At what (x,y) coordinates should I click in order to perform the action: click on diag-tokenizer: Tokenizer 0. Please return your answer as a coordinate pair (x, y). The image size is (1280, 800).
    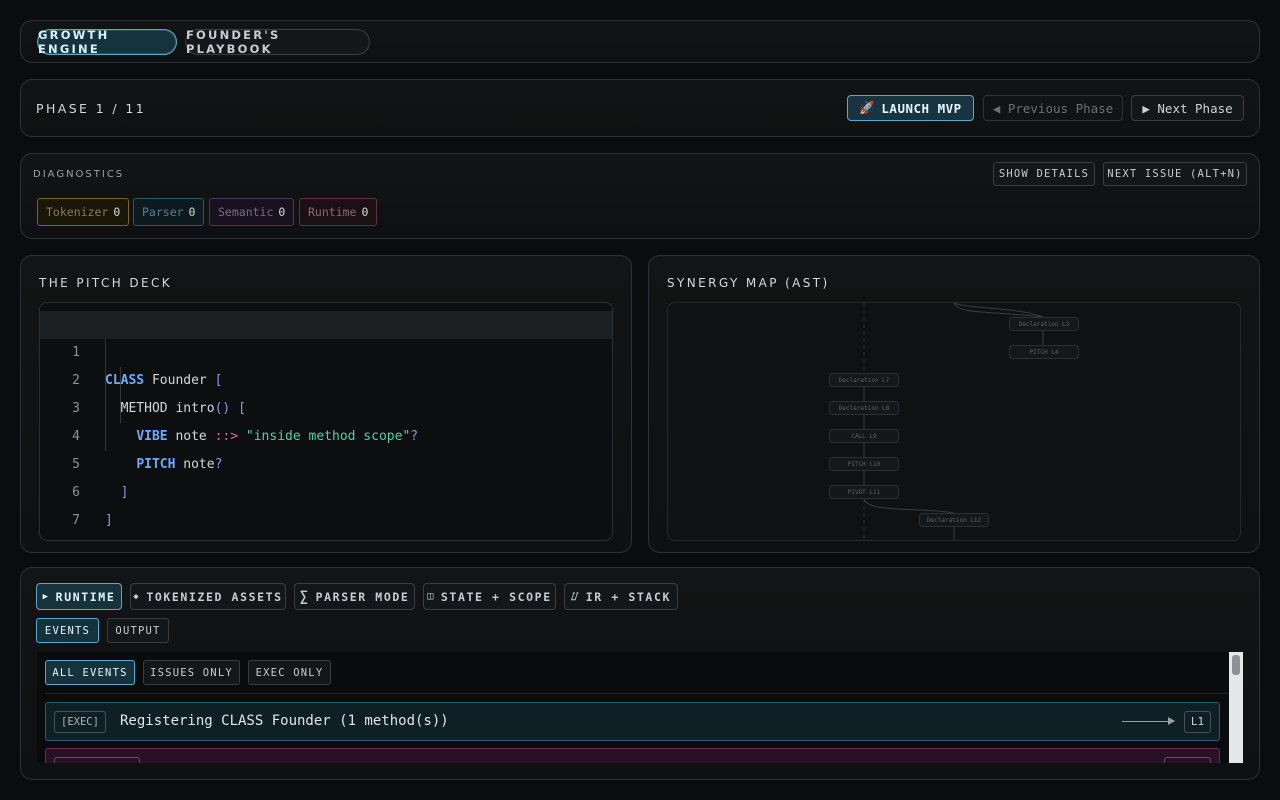
    Looking at the image, I should click on (83, 212).